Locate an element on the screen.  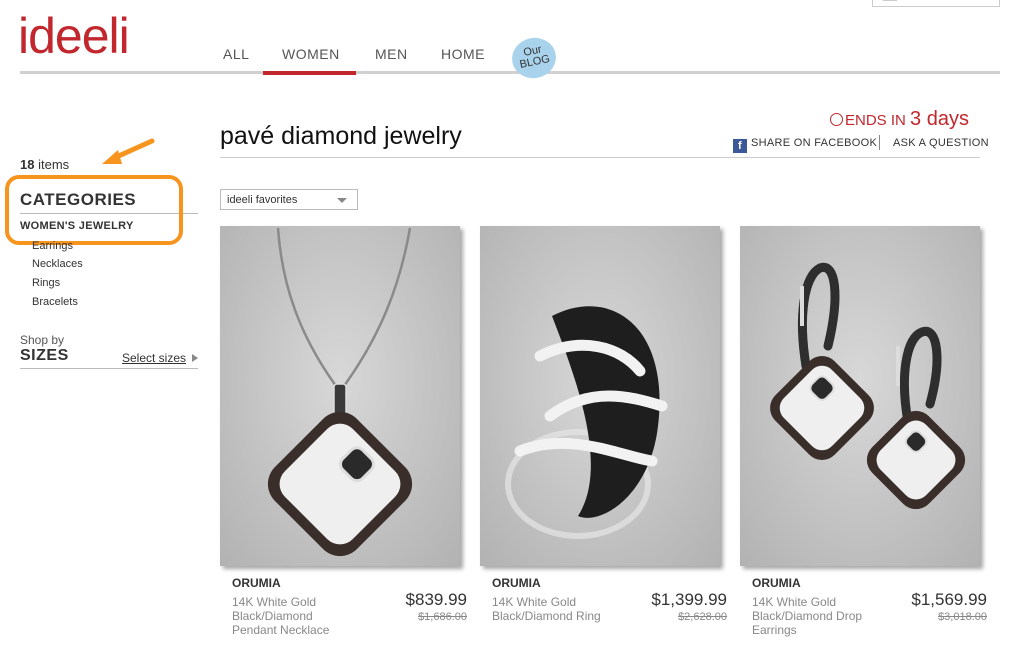
sort-dropdown-value: ideeli favorites is located at coordinates (262, 200).